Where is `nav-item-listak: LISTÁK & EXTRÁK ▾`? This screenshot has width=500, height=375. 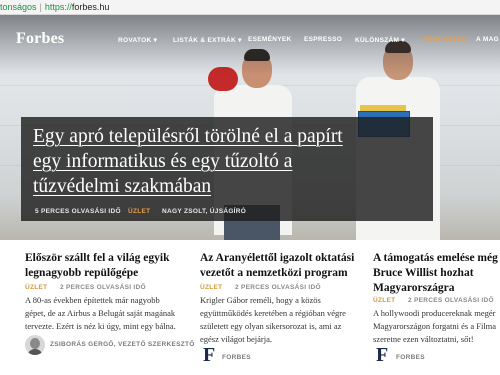
nav-item-listak: LISTÁK & EXTRÁK ▾ is located at coordinates (207, 42).